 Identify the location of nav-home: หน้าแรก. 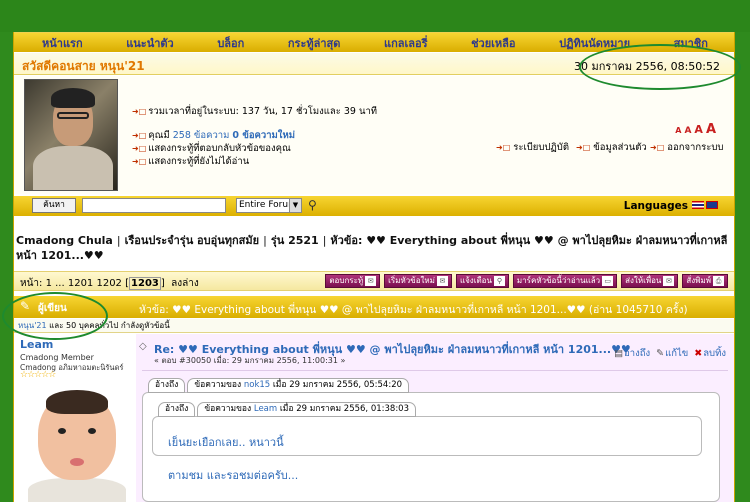
(62, 43).